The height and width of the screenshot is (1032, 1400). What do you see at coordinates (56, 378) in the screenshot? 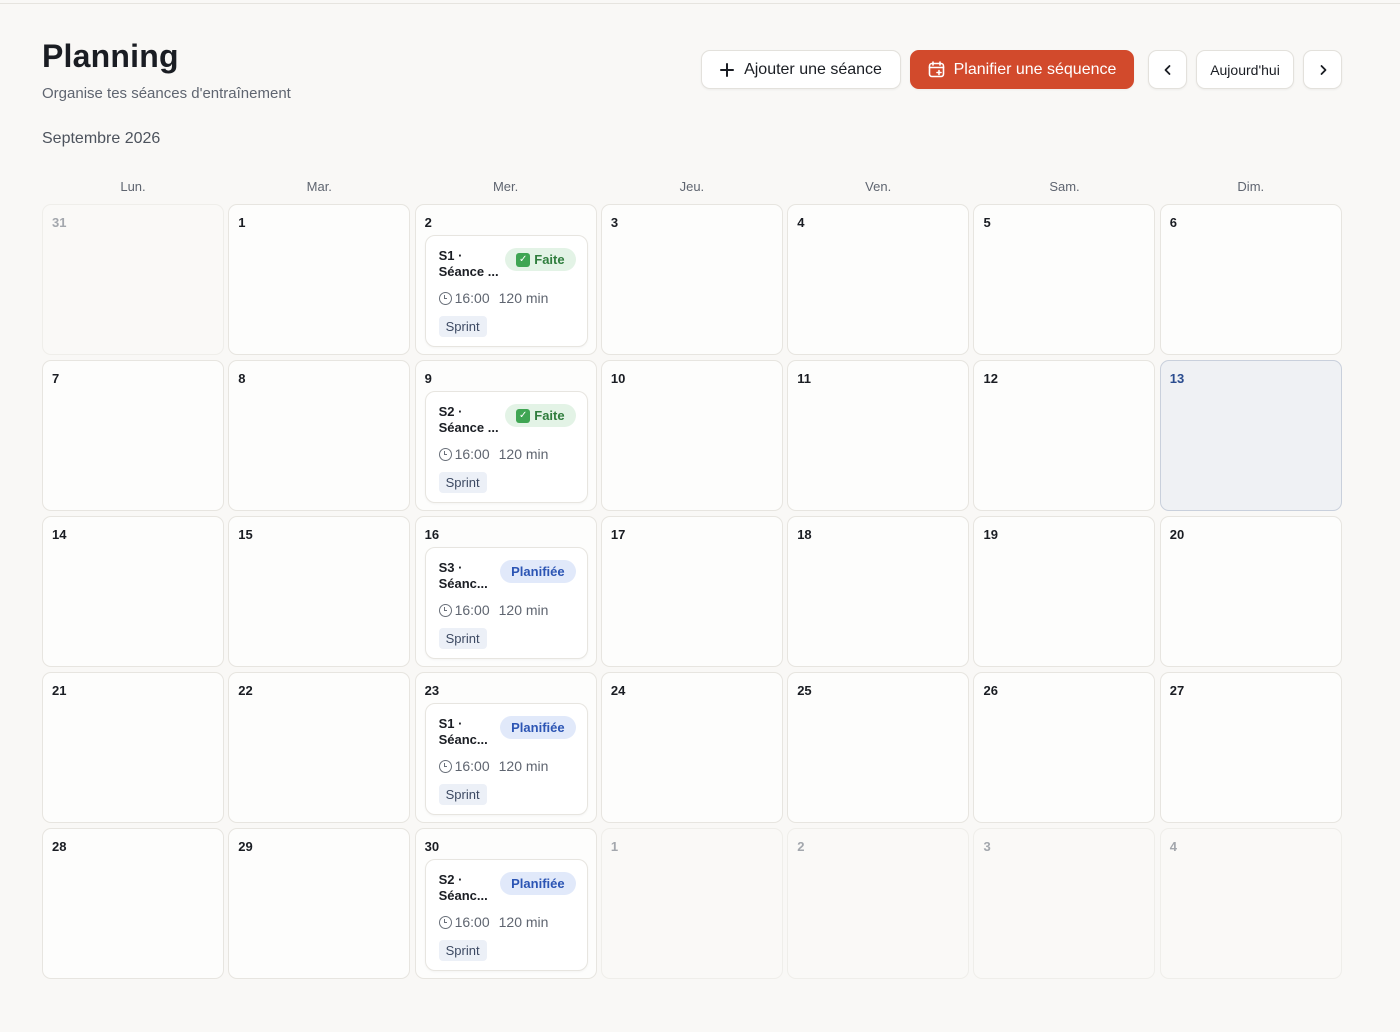
I see `day-number: 7` at bounding box center [56, 378].